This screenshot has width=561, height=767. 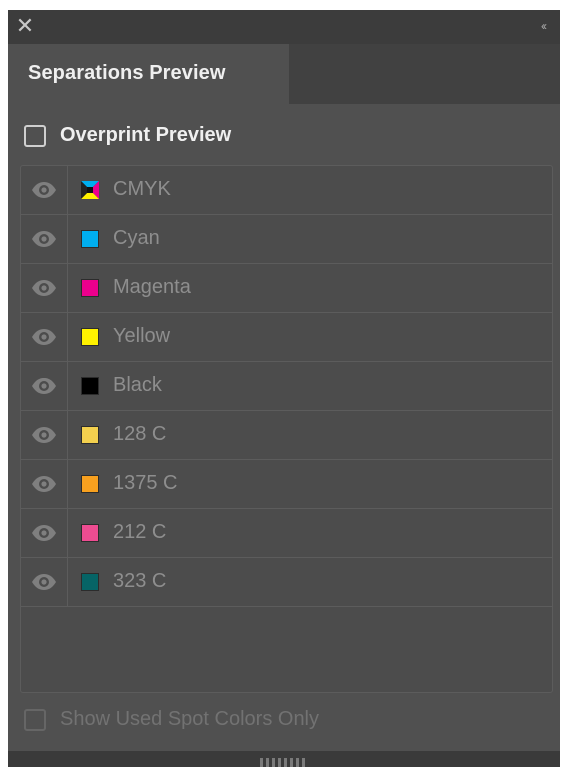 I want to click on overprint-preview-label: Overprint Preview, so click(x=146, y=135).